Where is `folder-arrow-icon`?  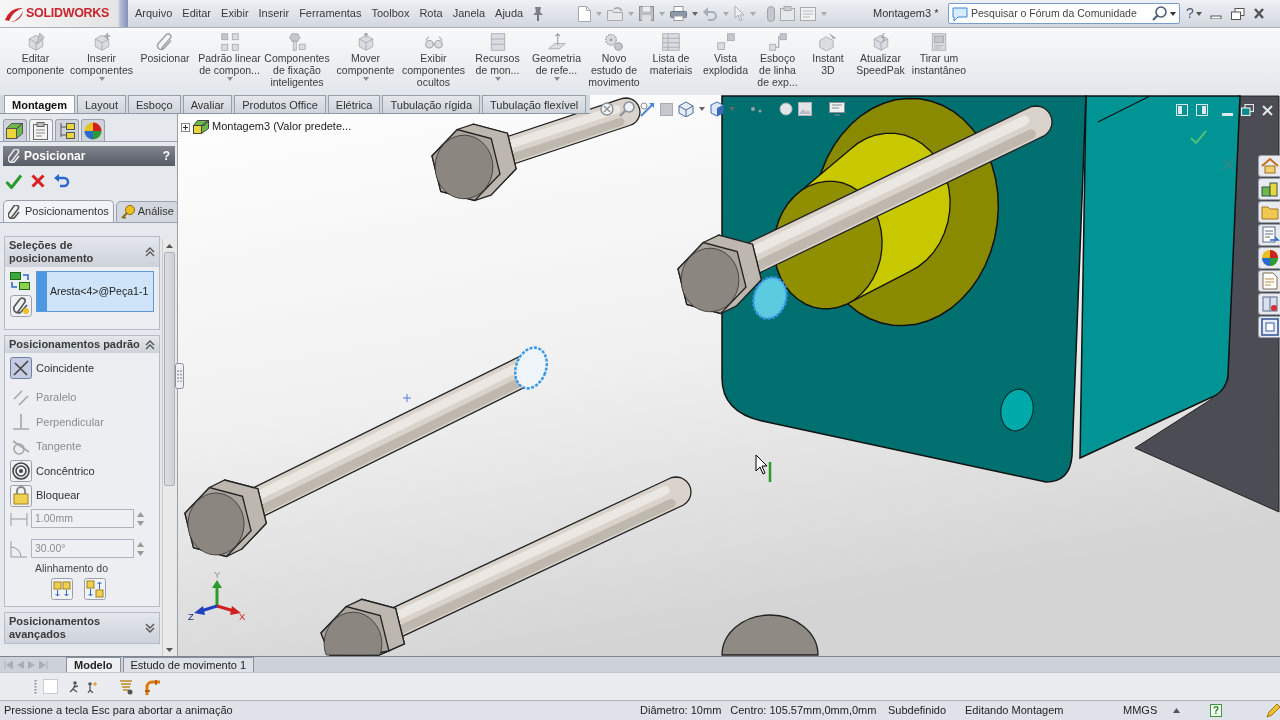
folder-arrow-icon is located at coordinates (615, 13).